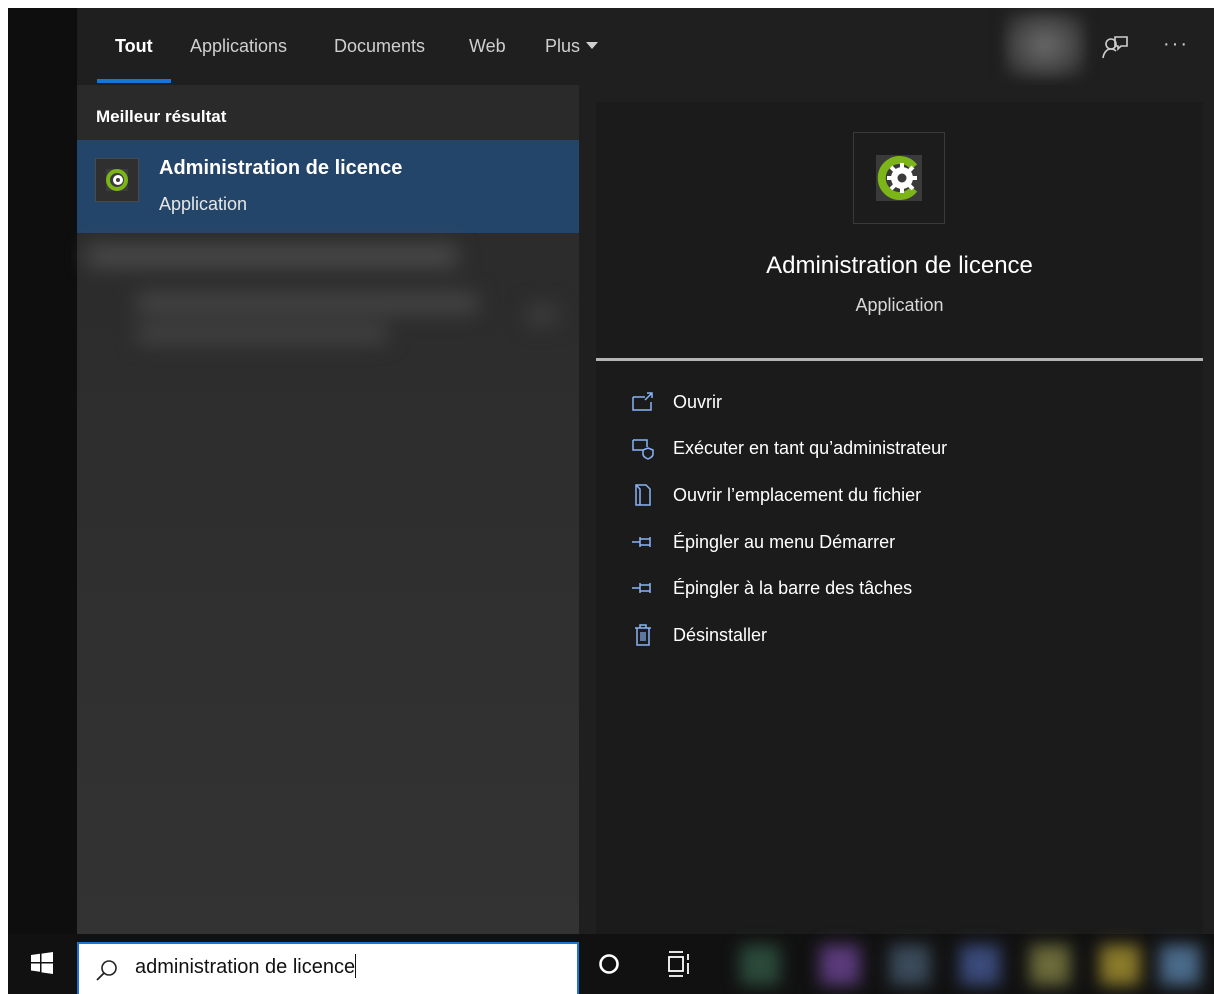 The width and height of the screenshot is (1214, 994). I want to click on license-admin-app-icon-large, so click(899, 178).